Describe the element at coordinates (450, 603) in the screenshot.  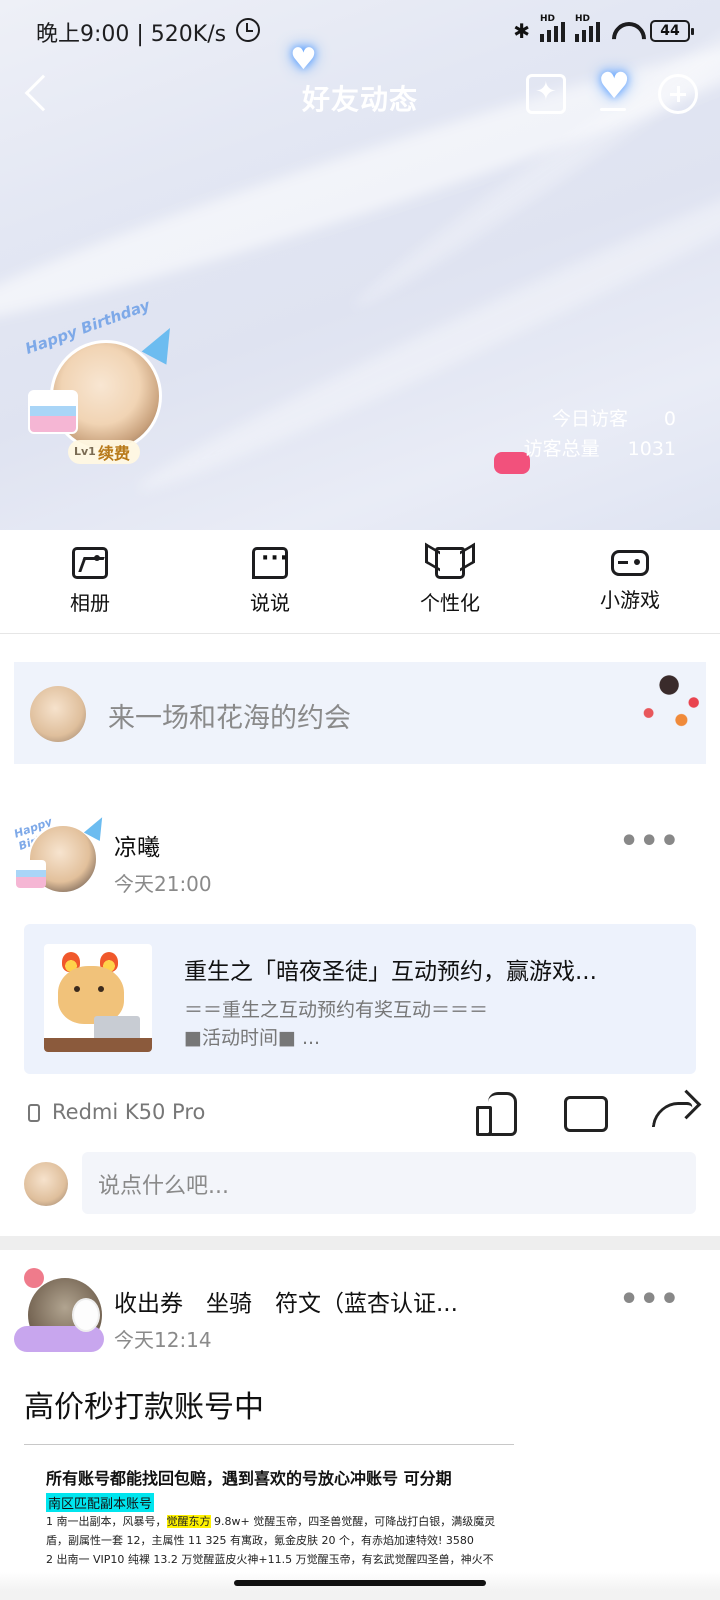
I see `tool-personalize-label: 个性化` at that location.